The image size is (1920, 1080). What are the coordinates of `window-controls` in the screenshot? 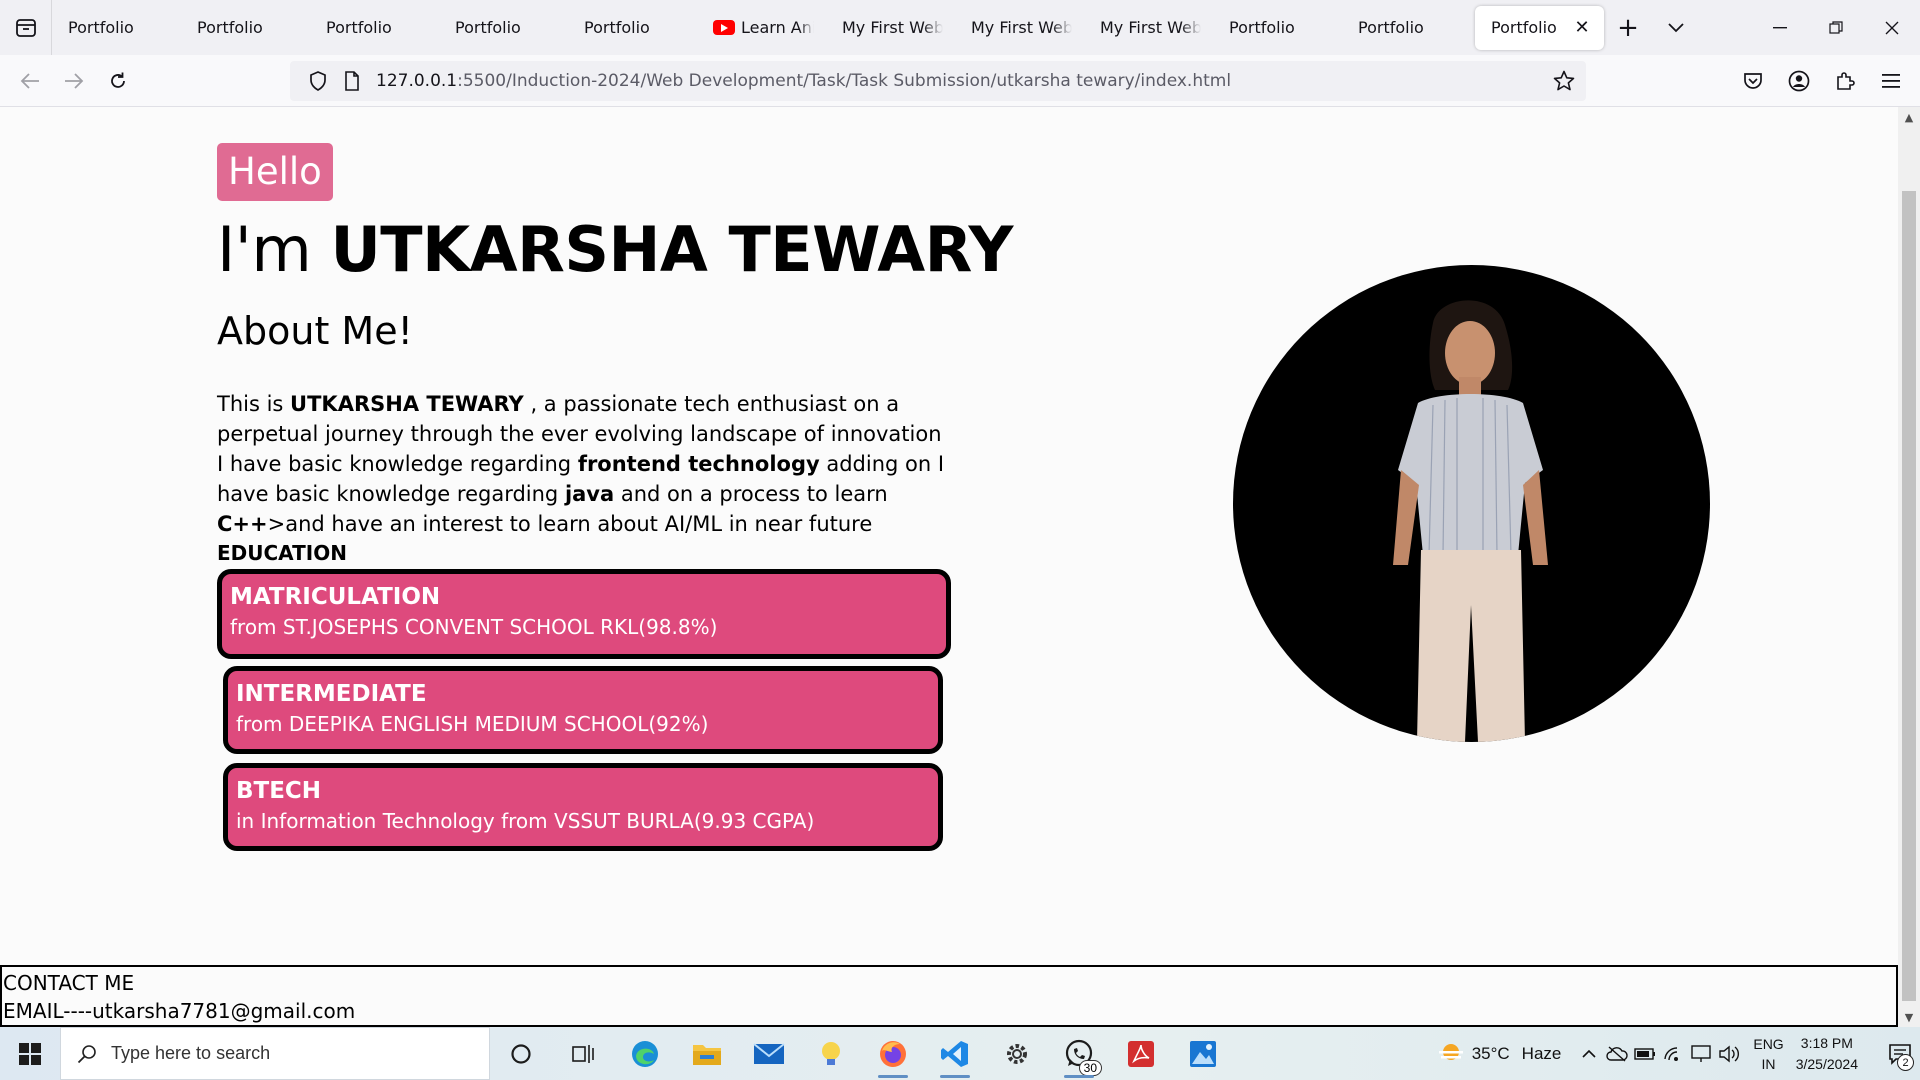 It's located at (1836, 27).